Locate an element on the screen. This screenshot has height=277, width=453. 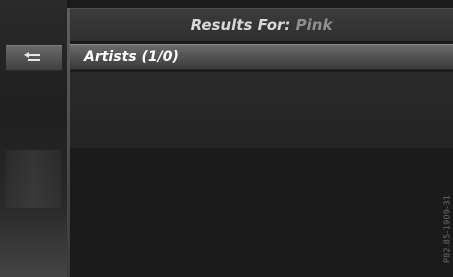
back-arrow-icon is located at coordinates (32, 56).